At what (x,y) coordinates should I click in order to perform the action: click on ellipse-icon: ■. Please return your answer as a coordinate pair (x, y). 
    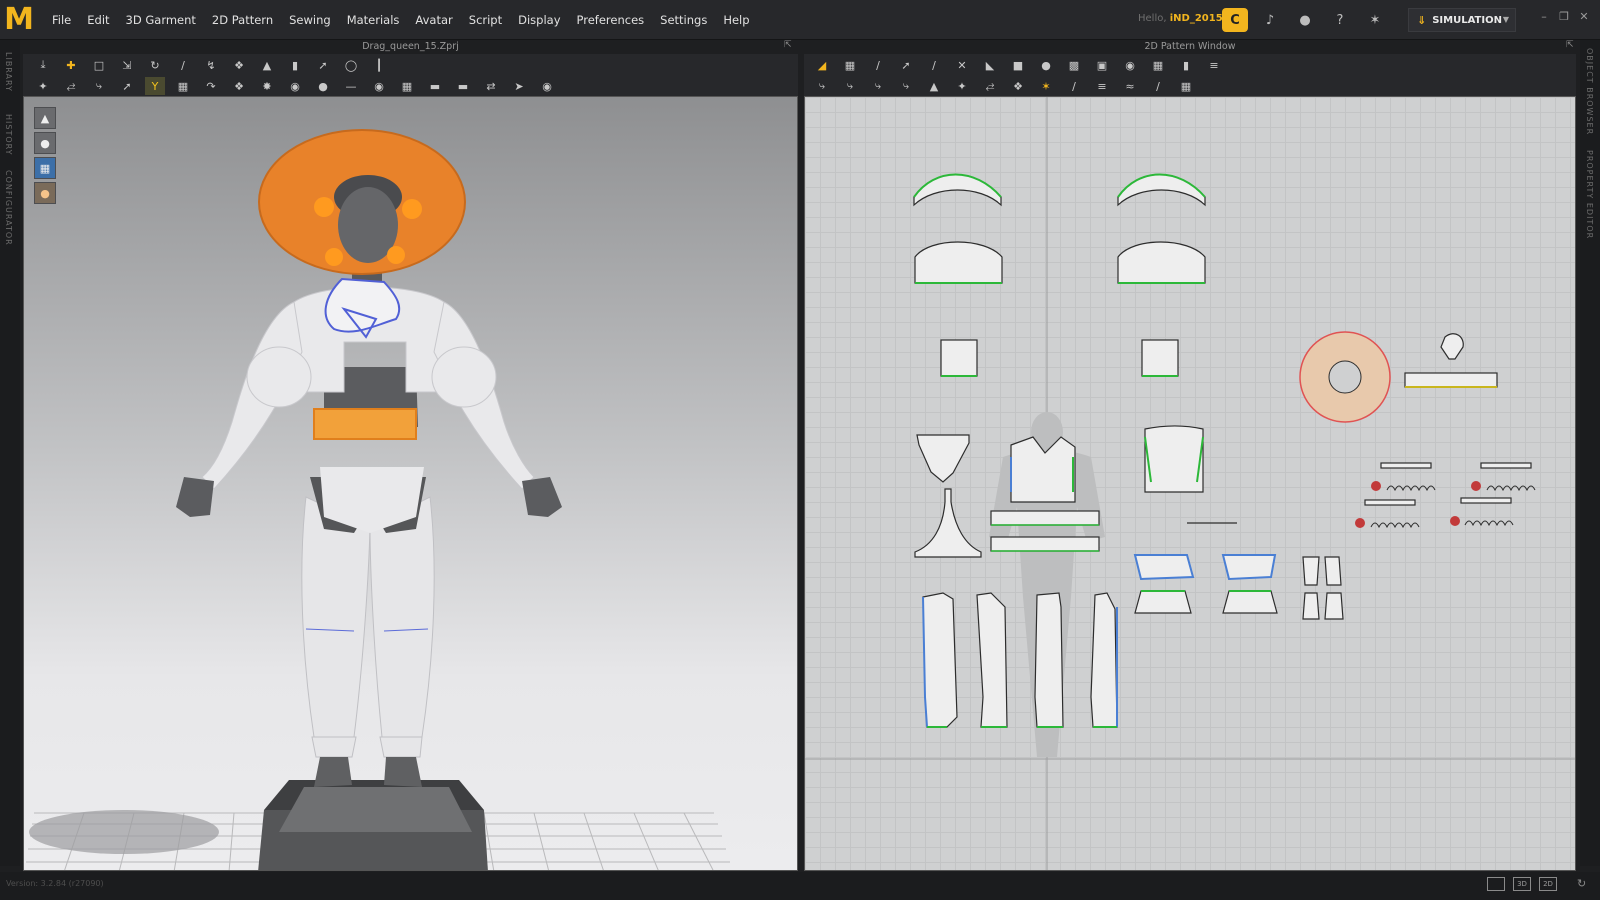
    Looking at the image, I should click on (1018, 65).